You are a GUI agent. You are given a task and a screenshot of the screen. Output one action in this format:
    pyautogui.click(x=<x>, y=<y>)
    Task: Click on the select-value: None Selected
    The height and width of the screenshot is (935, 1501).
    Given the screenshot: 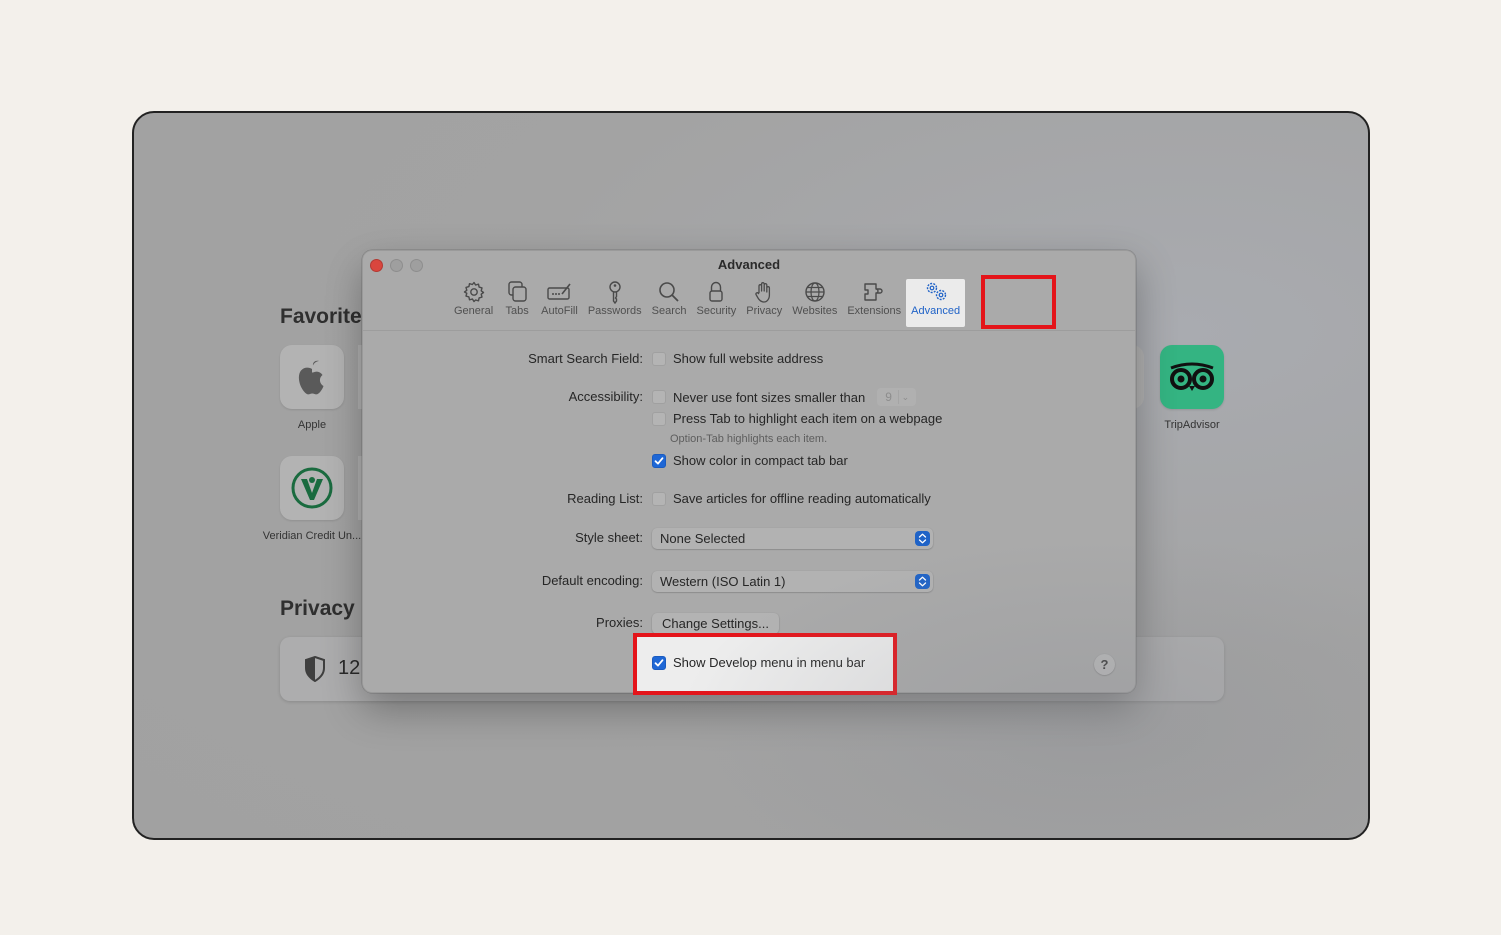 What is the action you would take?
    pyautogui.click(x=703, y=538)
    